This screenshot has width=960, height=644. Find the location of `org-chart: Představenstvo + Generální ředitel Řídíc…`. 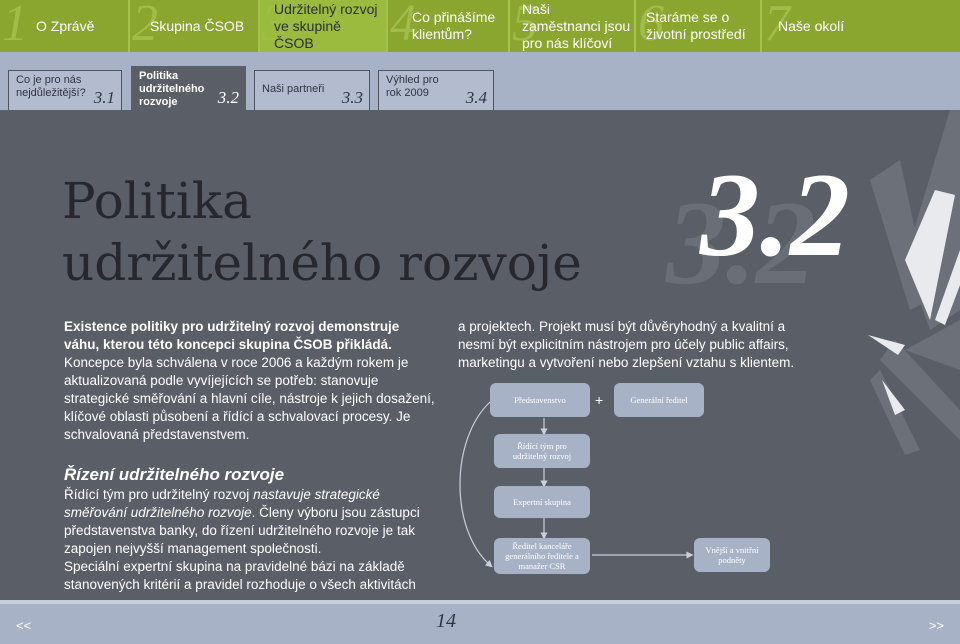

org-chart: Představenstvo + Generální ředitel Řídíc… is located at coordinates (620, 480).